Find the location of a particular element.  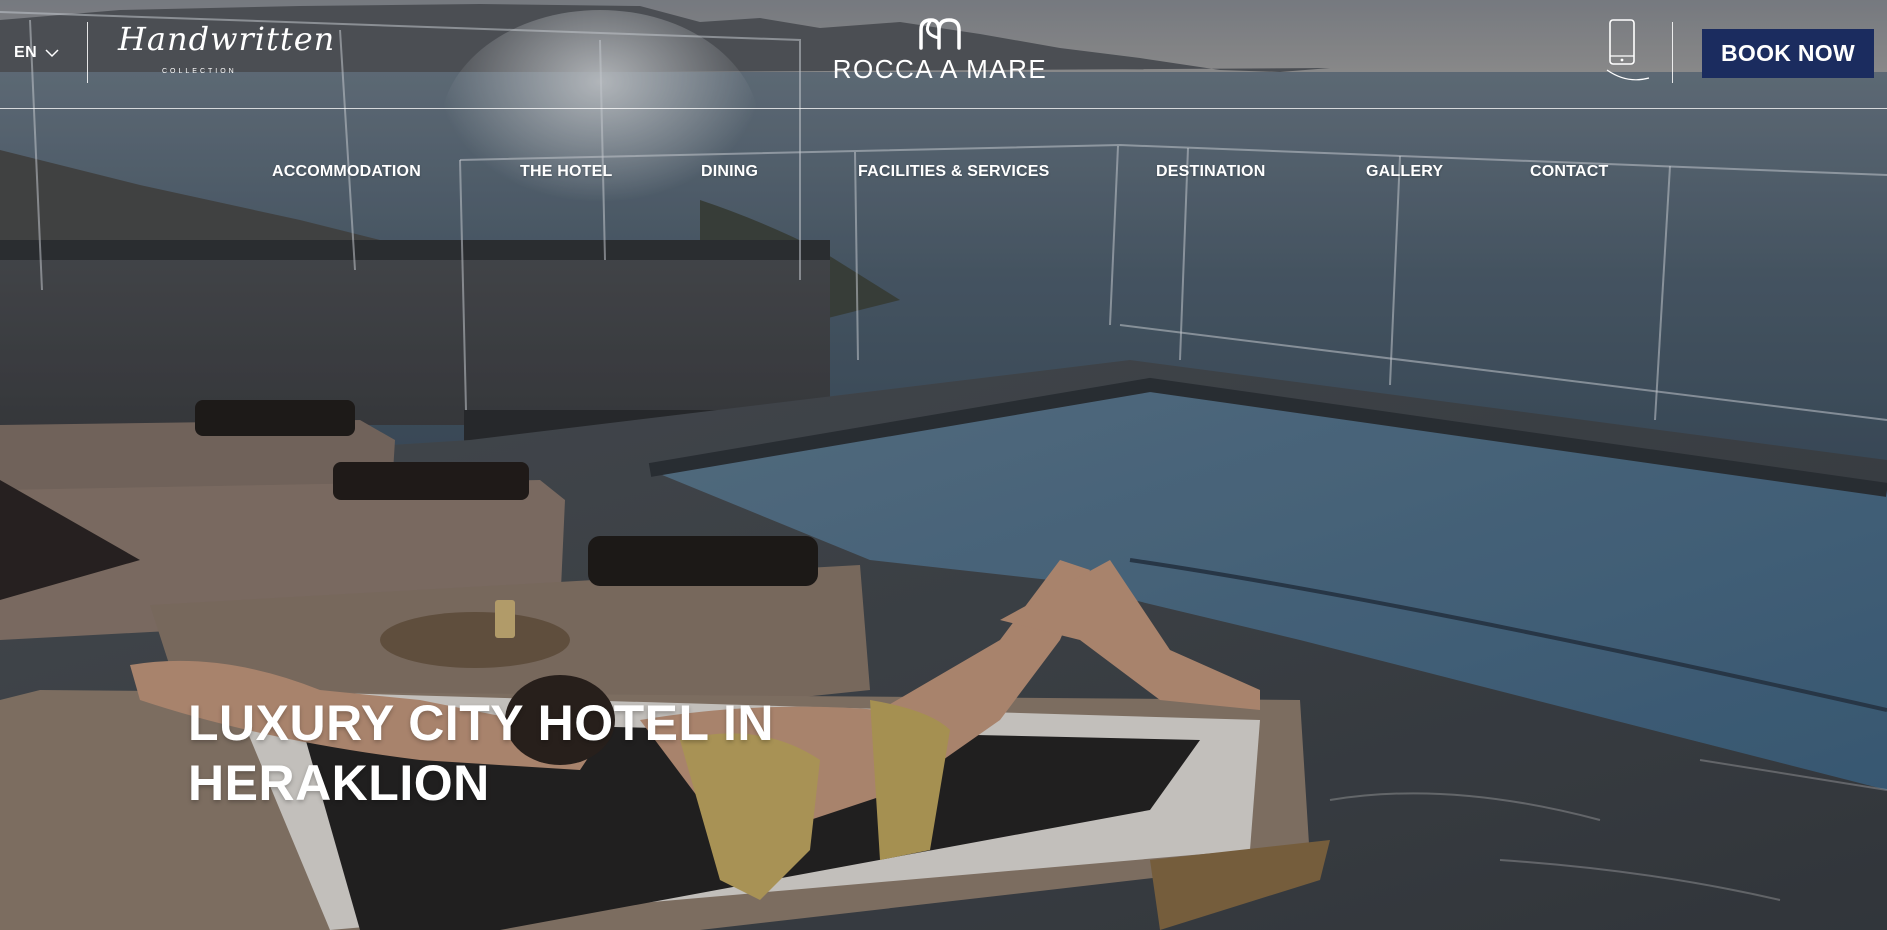

nav-item-gallery: GALLERY is located at coordinates (1404, 172).